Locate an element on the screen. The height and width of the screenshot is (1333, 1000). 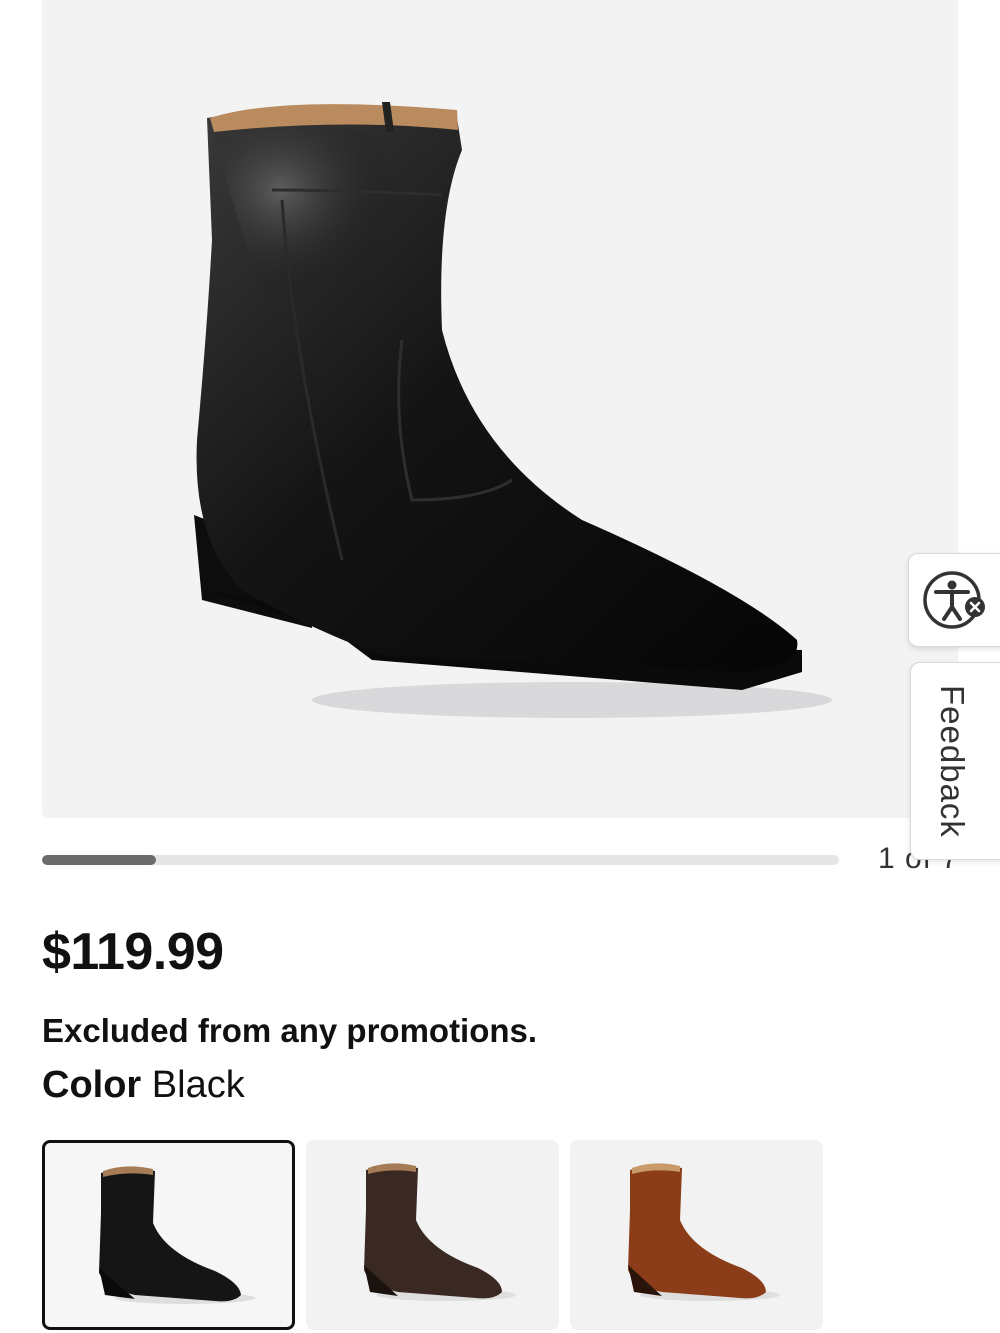
feedback-tab: Feedback is located at coordinates (955, 761).